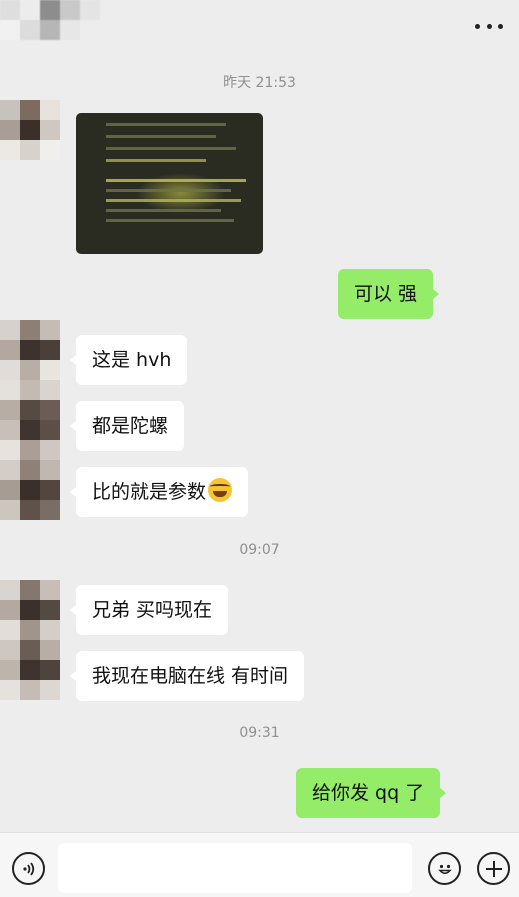  I want to click on input-bar, so click(259, 864).